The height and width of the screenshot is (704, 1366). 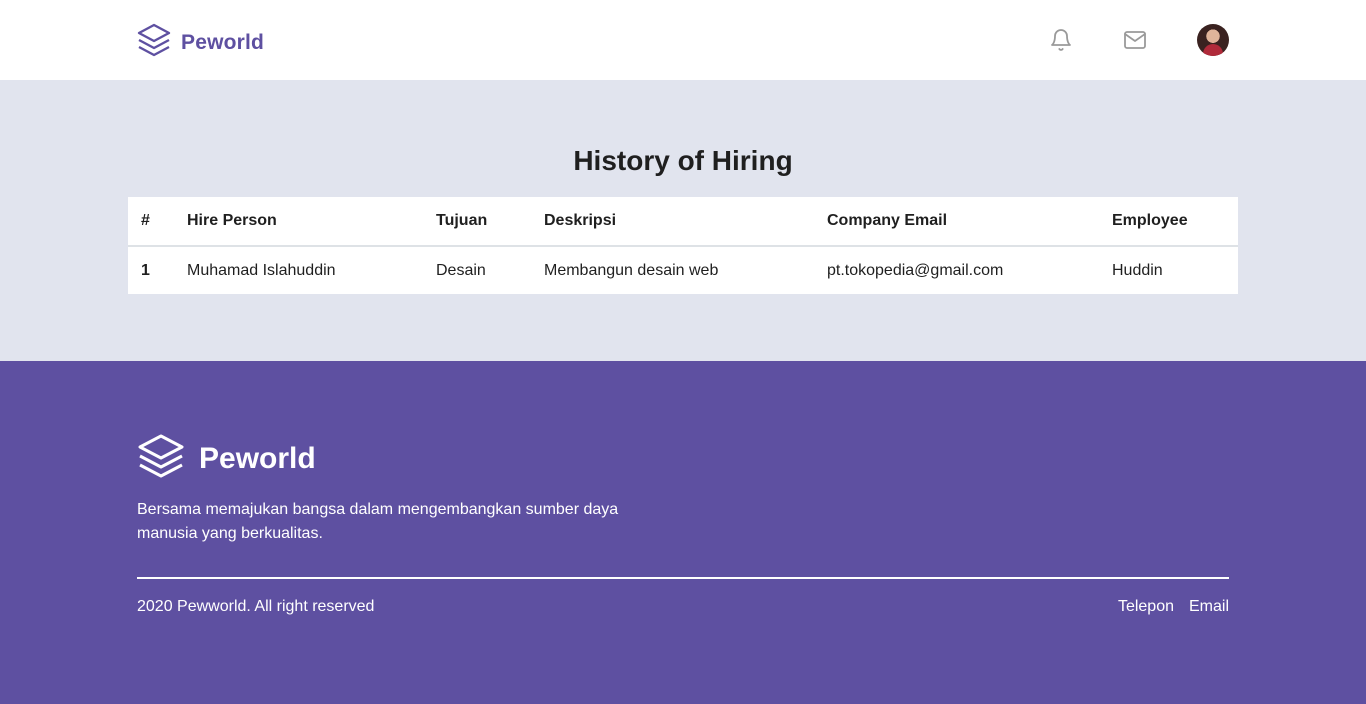 What do you see at coordinates (683, 40) in the screenshot?
I see `navbar: Peworld` at bounding box center [683, 40].